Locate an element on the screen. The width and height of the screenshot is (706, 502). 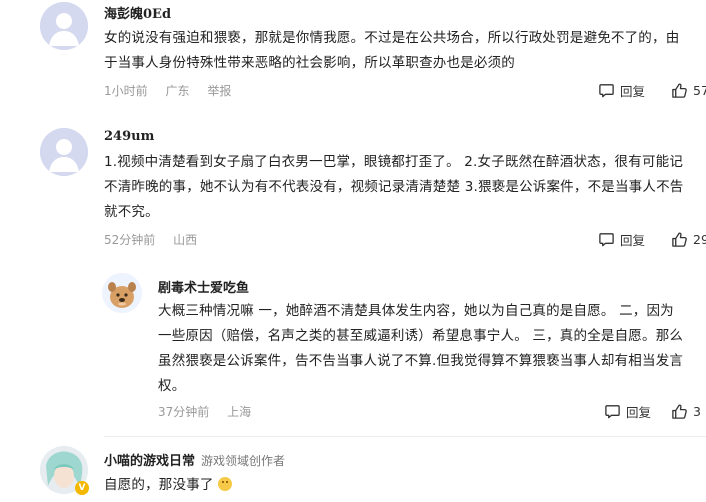
cartoon-dog-avatar-icon is located at coordinates (122, 293).